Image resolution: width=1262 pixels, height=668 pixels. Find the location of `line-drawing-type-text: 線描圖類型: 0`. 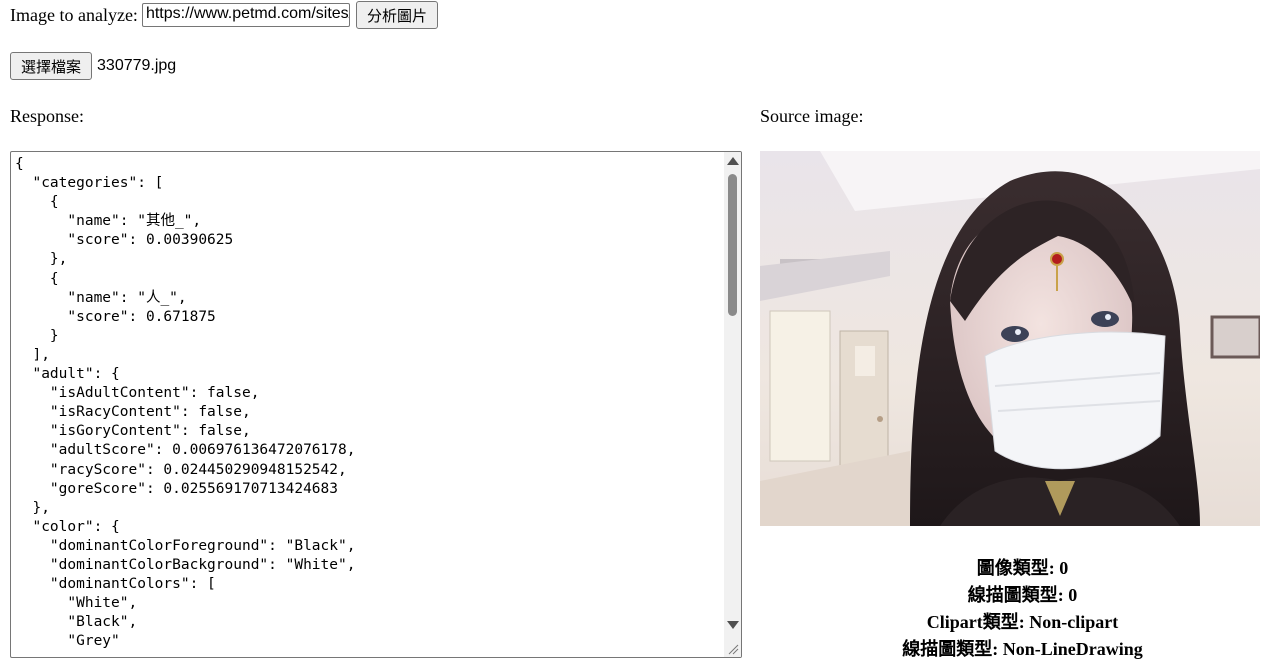

line-drawing-type-text: 線描圖類型: 0 is located at coordinates (1022, 595).